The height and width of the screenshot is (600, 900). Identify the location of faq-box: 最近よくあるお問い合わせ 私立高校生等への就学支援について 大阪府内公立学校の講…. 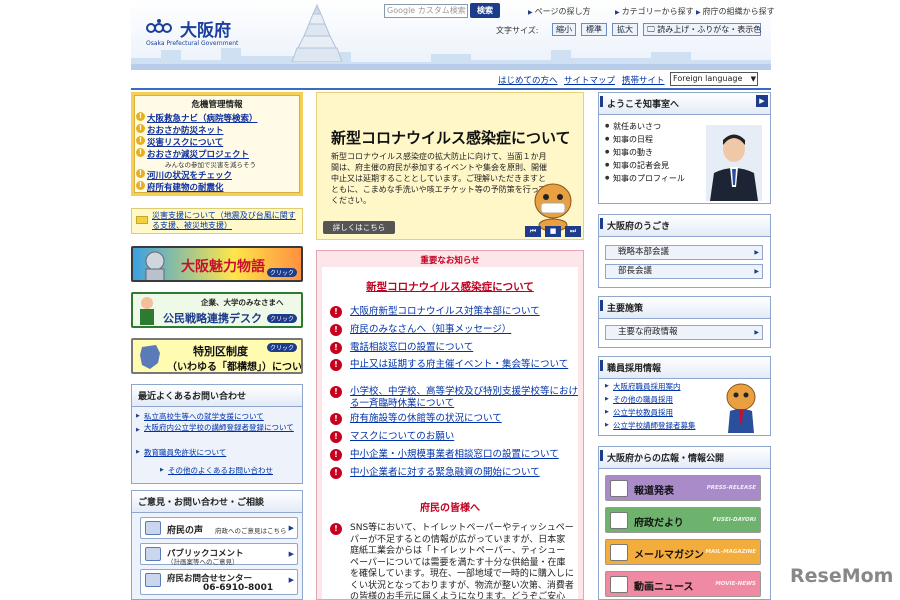
(217, 434).